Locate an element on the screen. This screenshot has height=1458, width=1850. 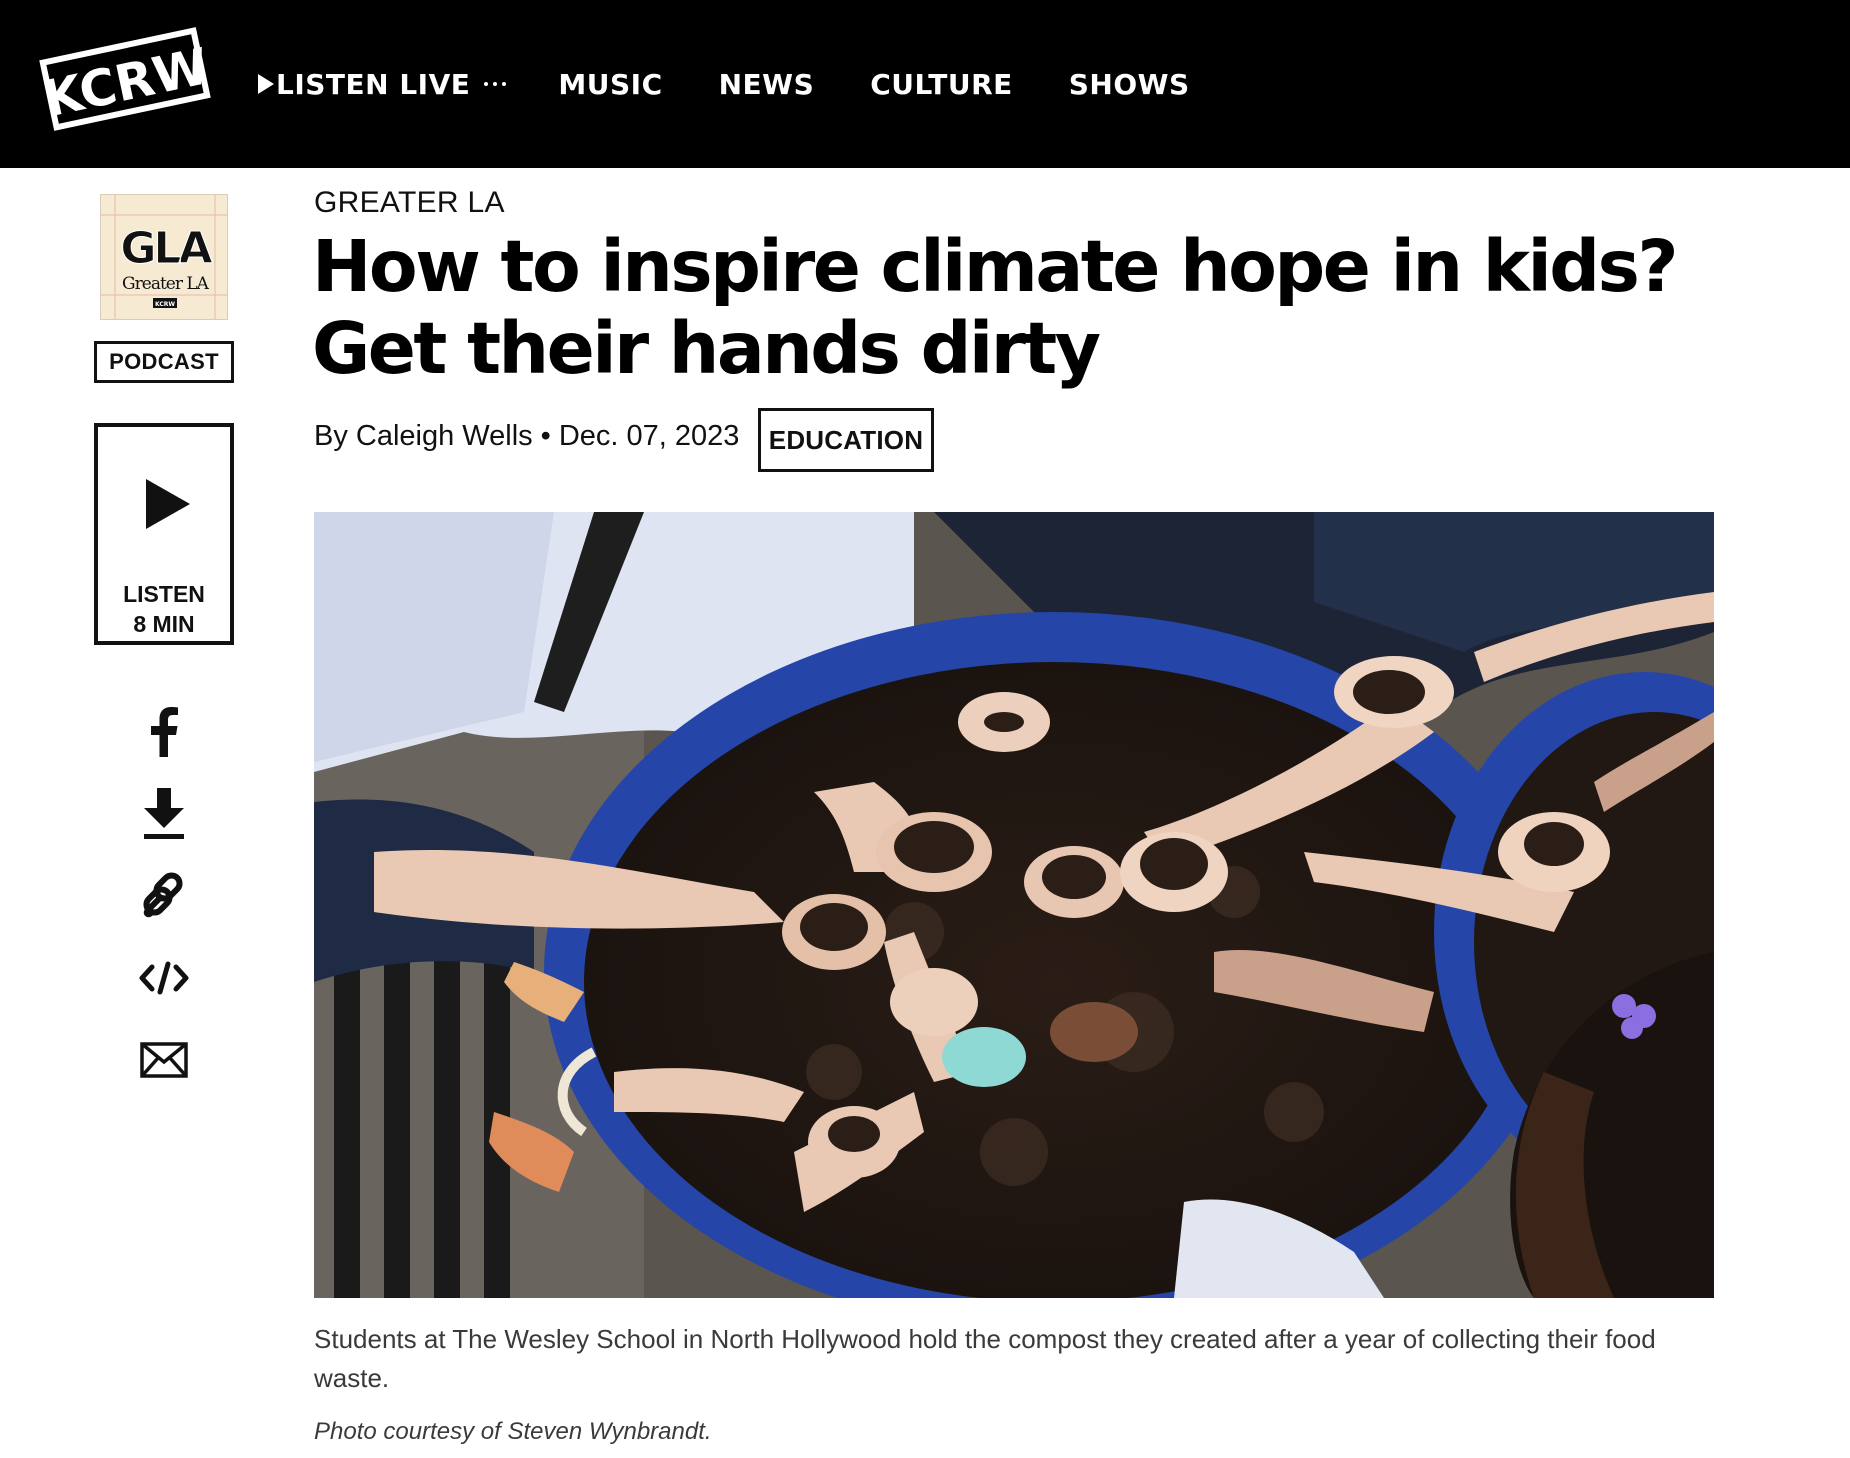
svg-text: GLA is located at coordinates (166, 248).